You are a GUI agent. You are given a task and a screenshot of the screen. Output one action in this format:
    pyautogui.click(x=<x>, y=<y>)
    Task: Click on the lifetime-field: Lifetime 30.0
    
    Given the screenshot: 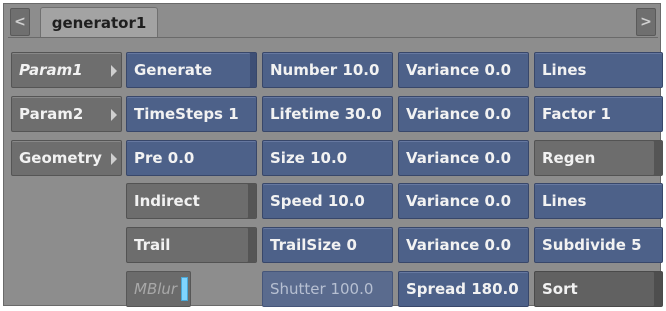 What is the action you would take?
    pyautogui.click(x=327, y=114)
    